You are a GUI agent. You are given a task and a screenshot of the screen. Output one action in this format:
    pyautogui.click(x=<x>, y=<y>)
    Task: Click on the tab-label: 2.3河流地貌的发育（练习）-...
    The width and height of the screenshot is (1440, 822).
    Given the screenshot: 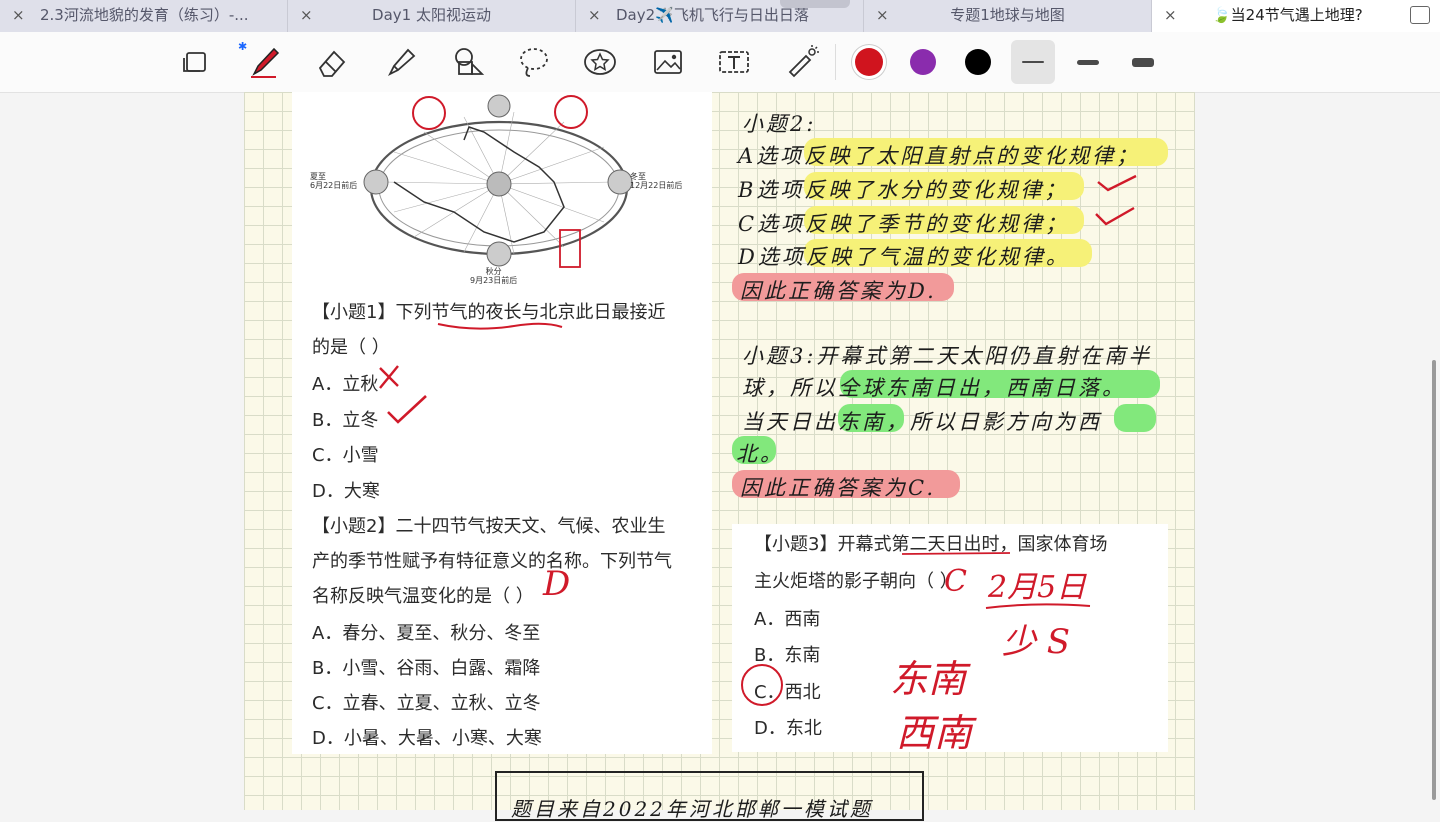 What is the action you would take?
    pyautogui.click(x=144, y=15)
    